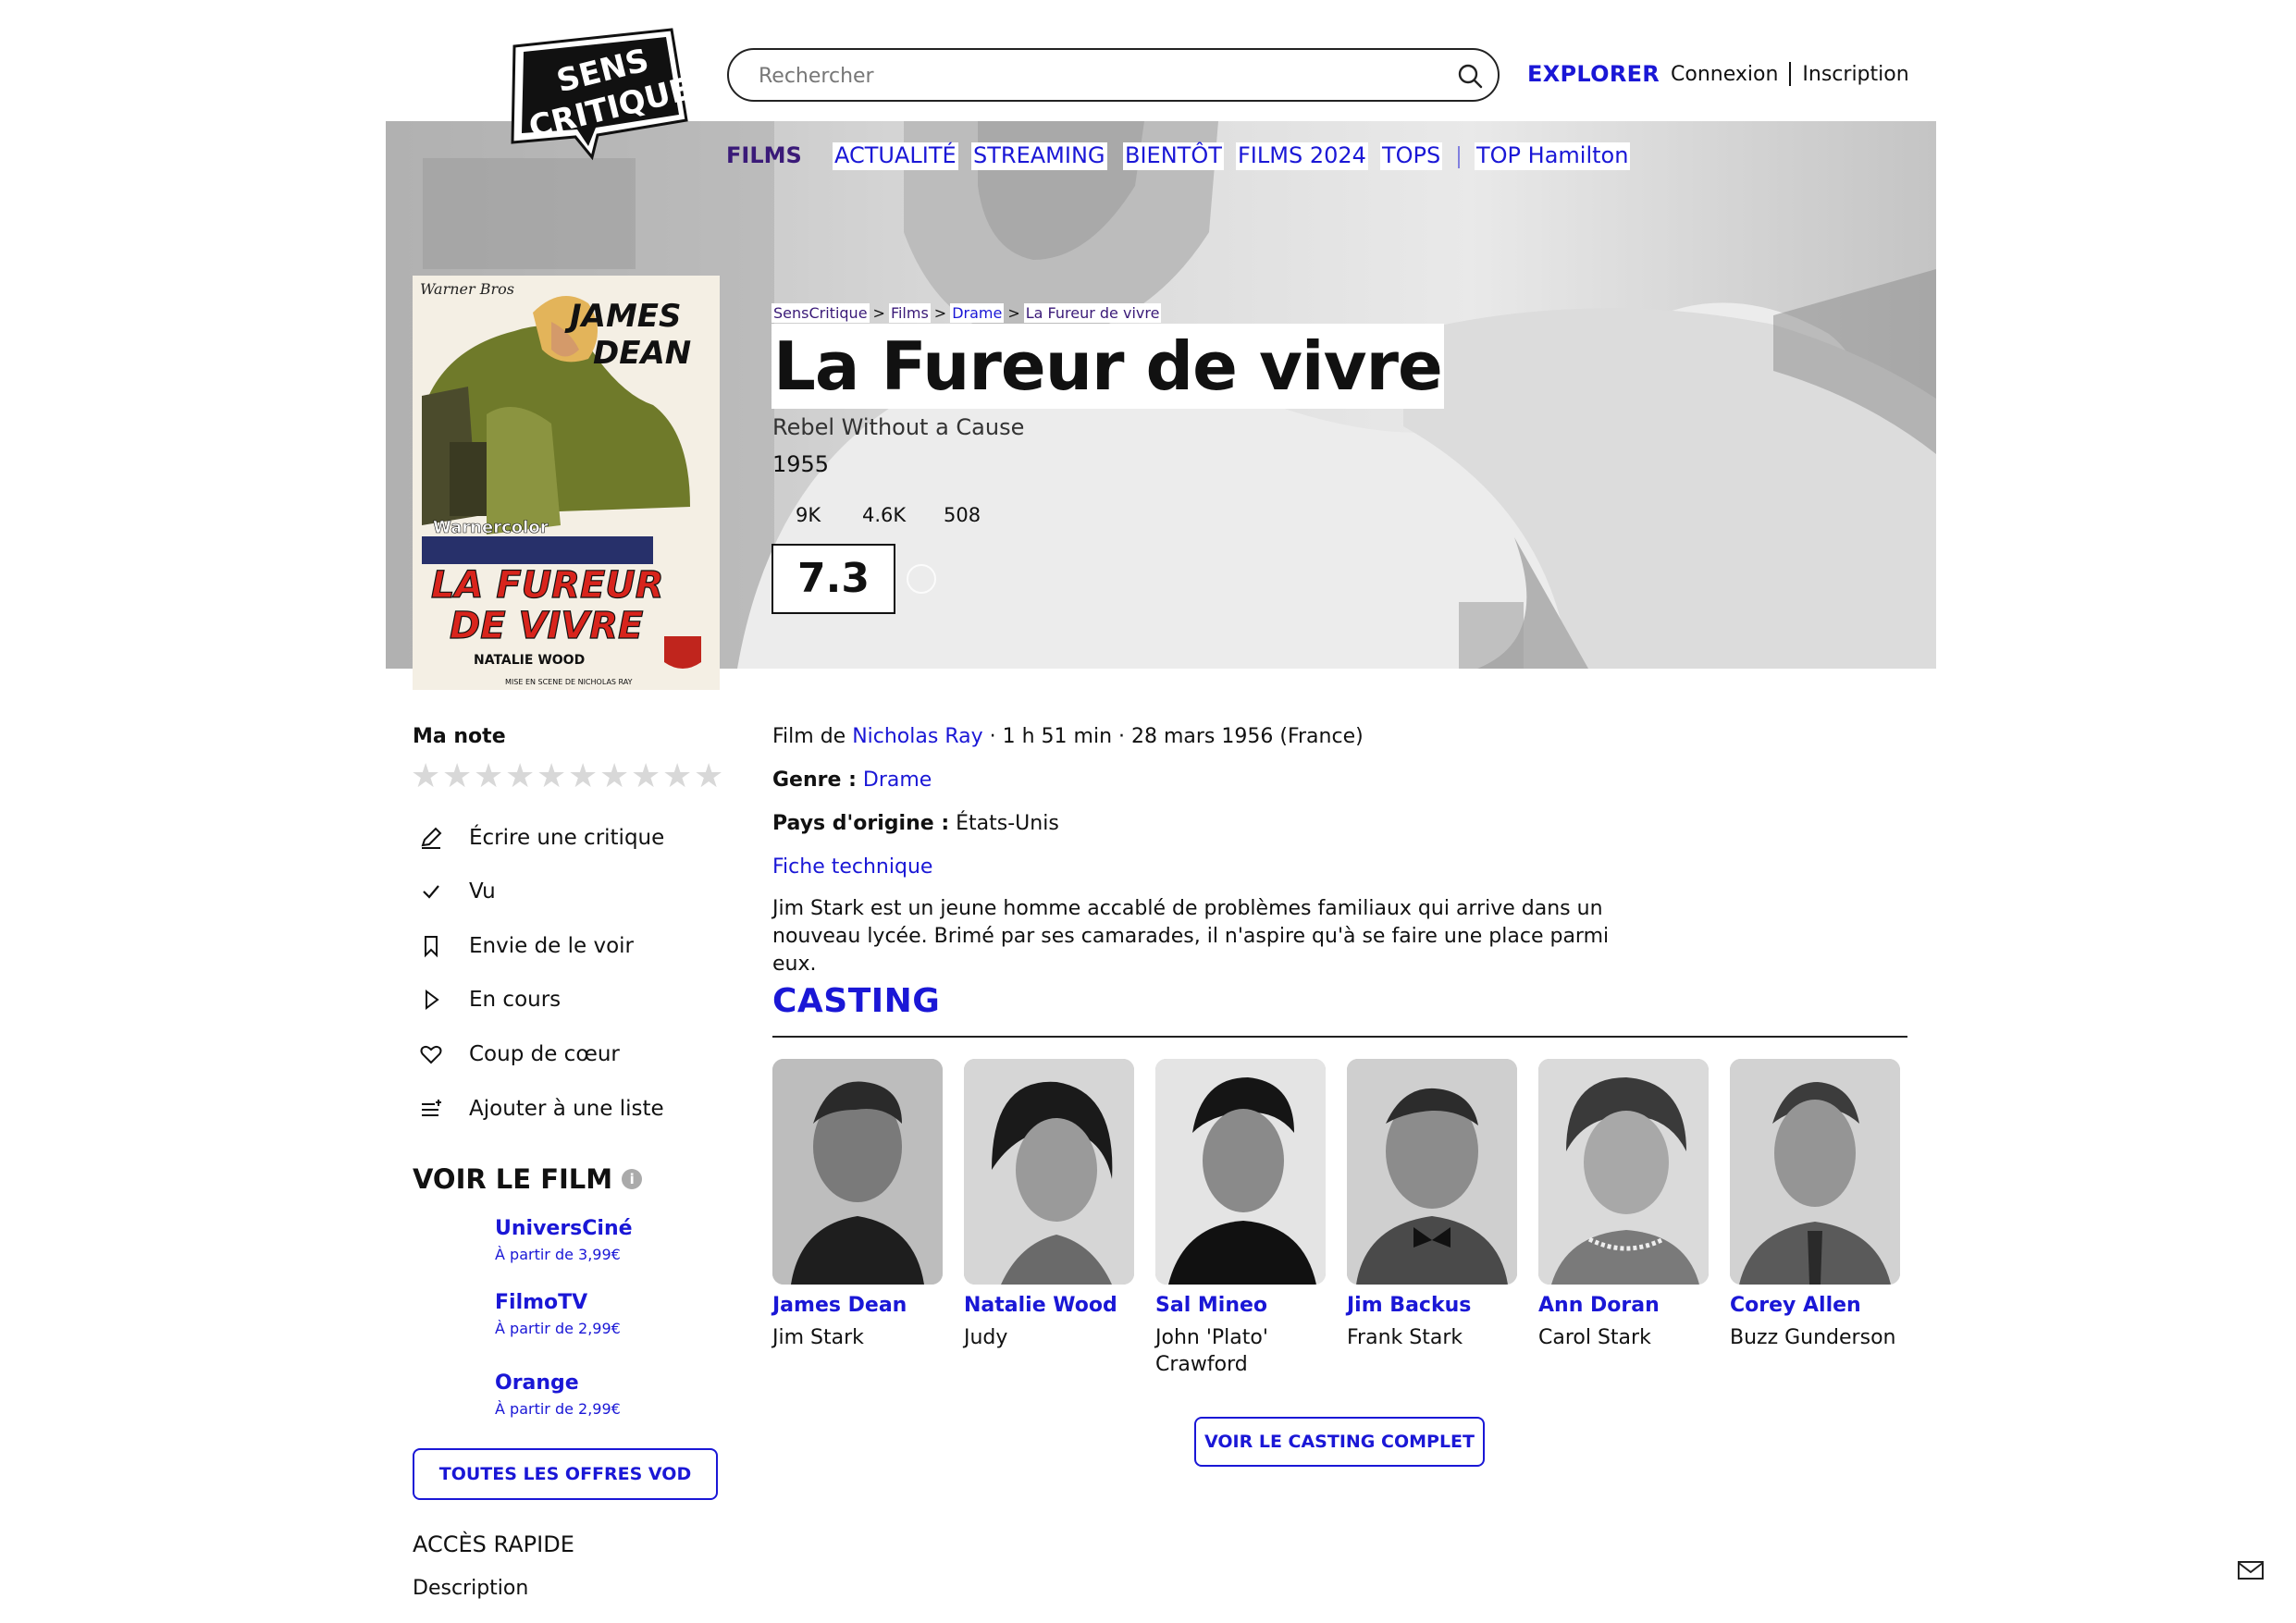  What do you see at coordinates (491, 527) in the screenshot?
I see `poster-process: Warnercolor` at bounding box center [491, 527].